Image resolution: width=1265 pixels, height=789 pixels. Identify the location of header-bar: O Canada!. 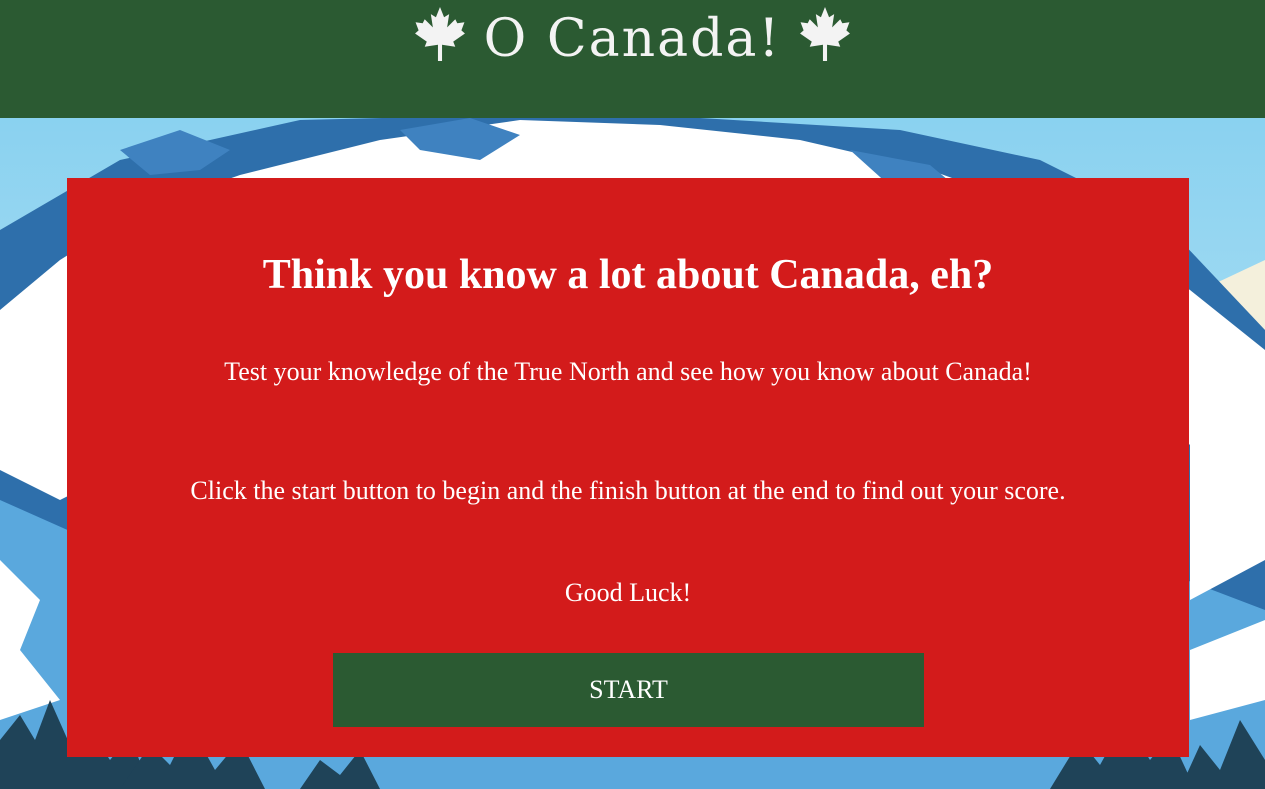
(632, 59).